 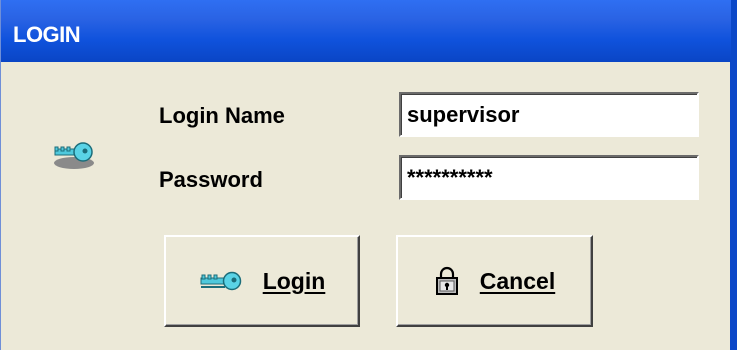 I want to click on login-name-input, so click(x=549, y=114).